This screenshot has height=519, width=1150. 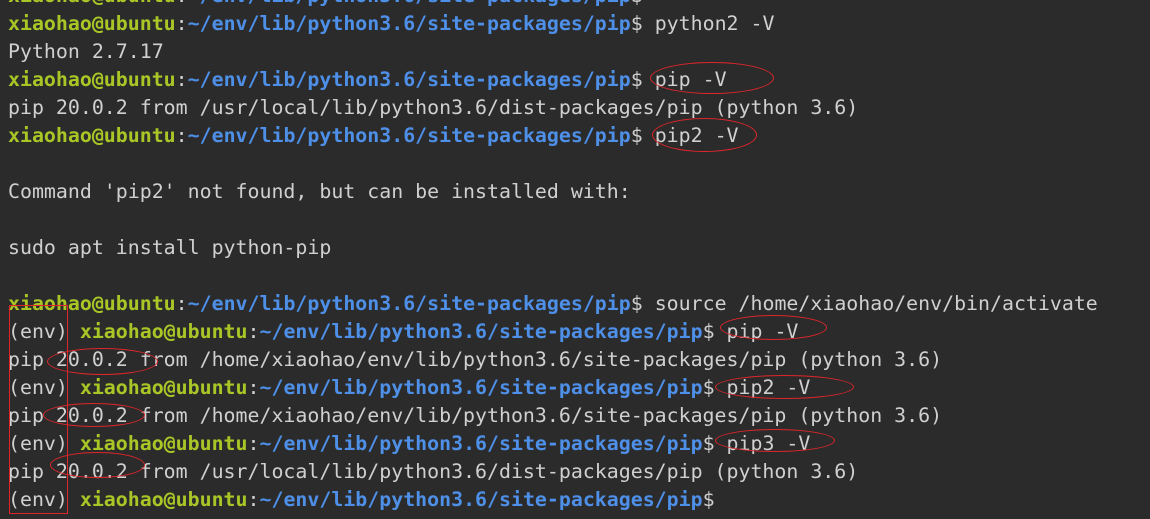 What do you see at coordinates (714, 23) in the screenshot?
I see `command-text: python2 -V` at bounding box center [714, 23].